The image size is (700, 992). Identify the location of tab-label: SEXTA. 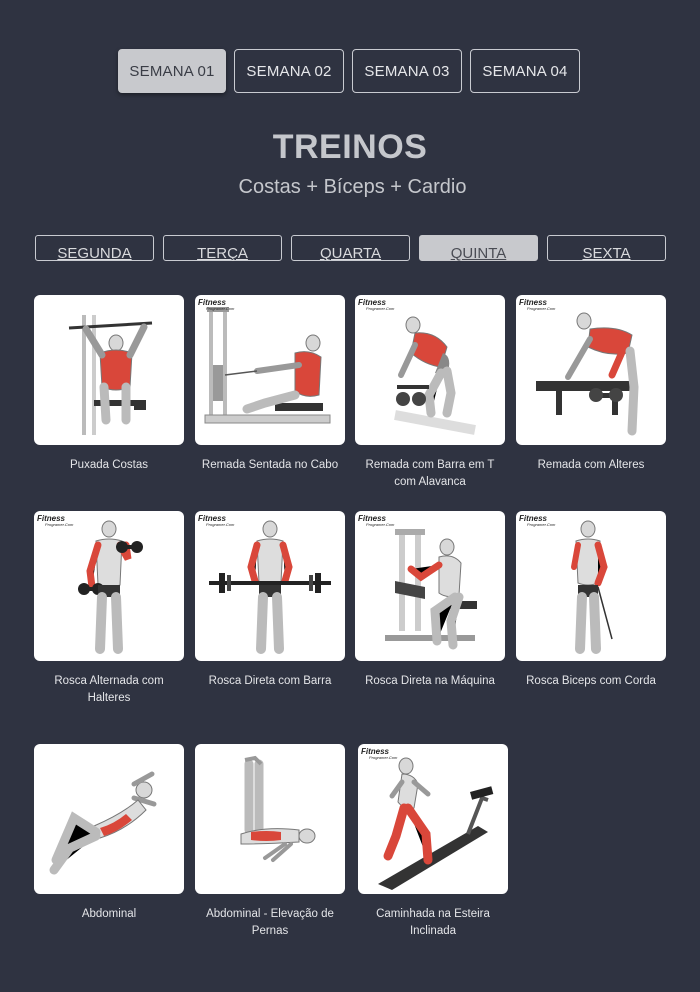
(606, 253).